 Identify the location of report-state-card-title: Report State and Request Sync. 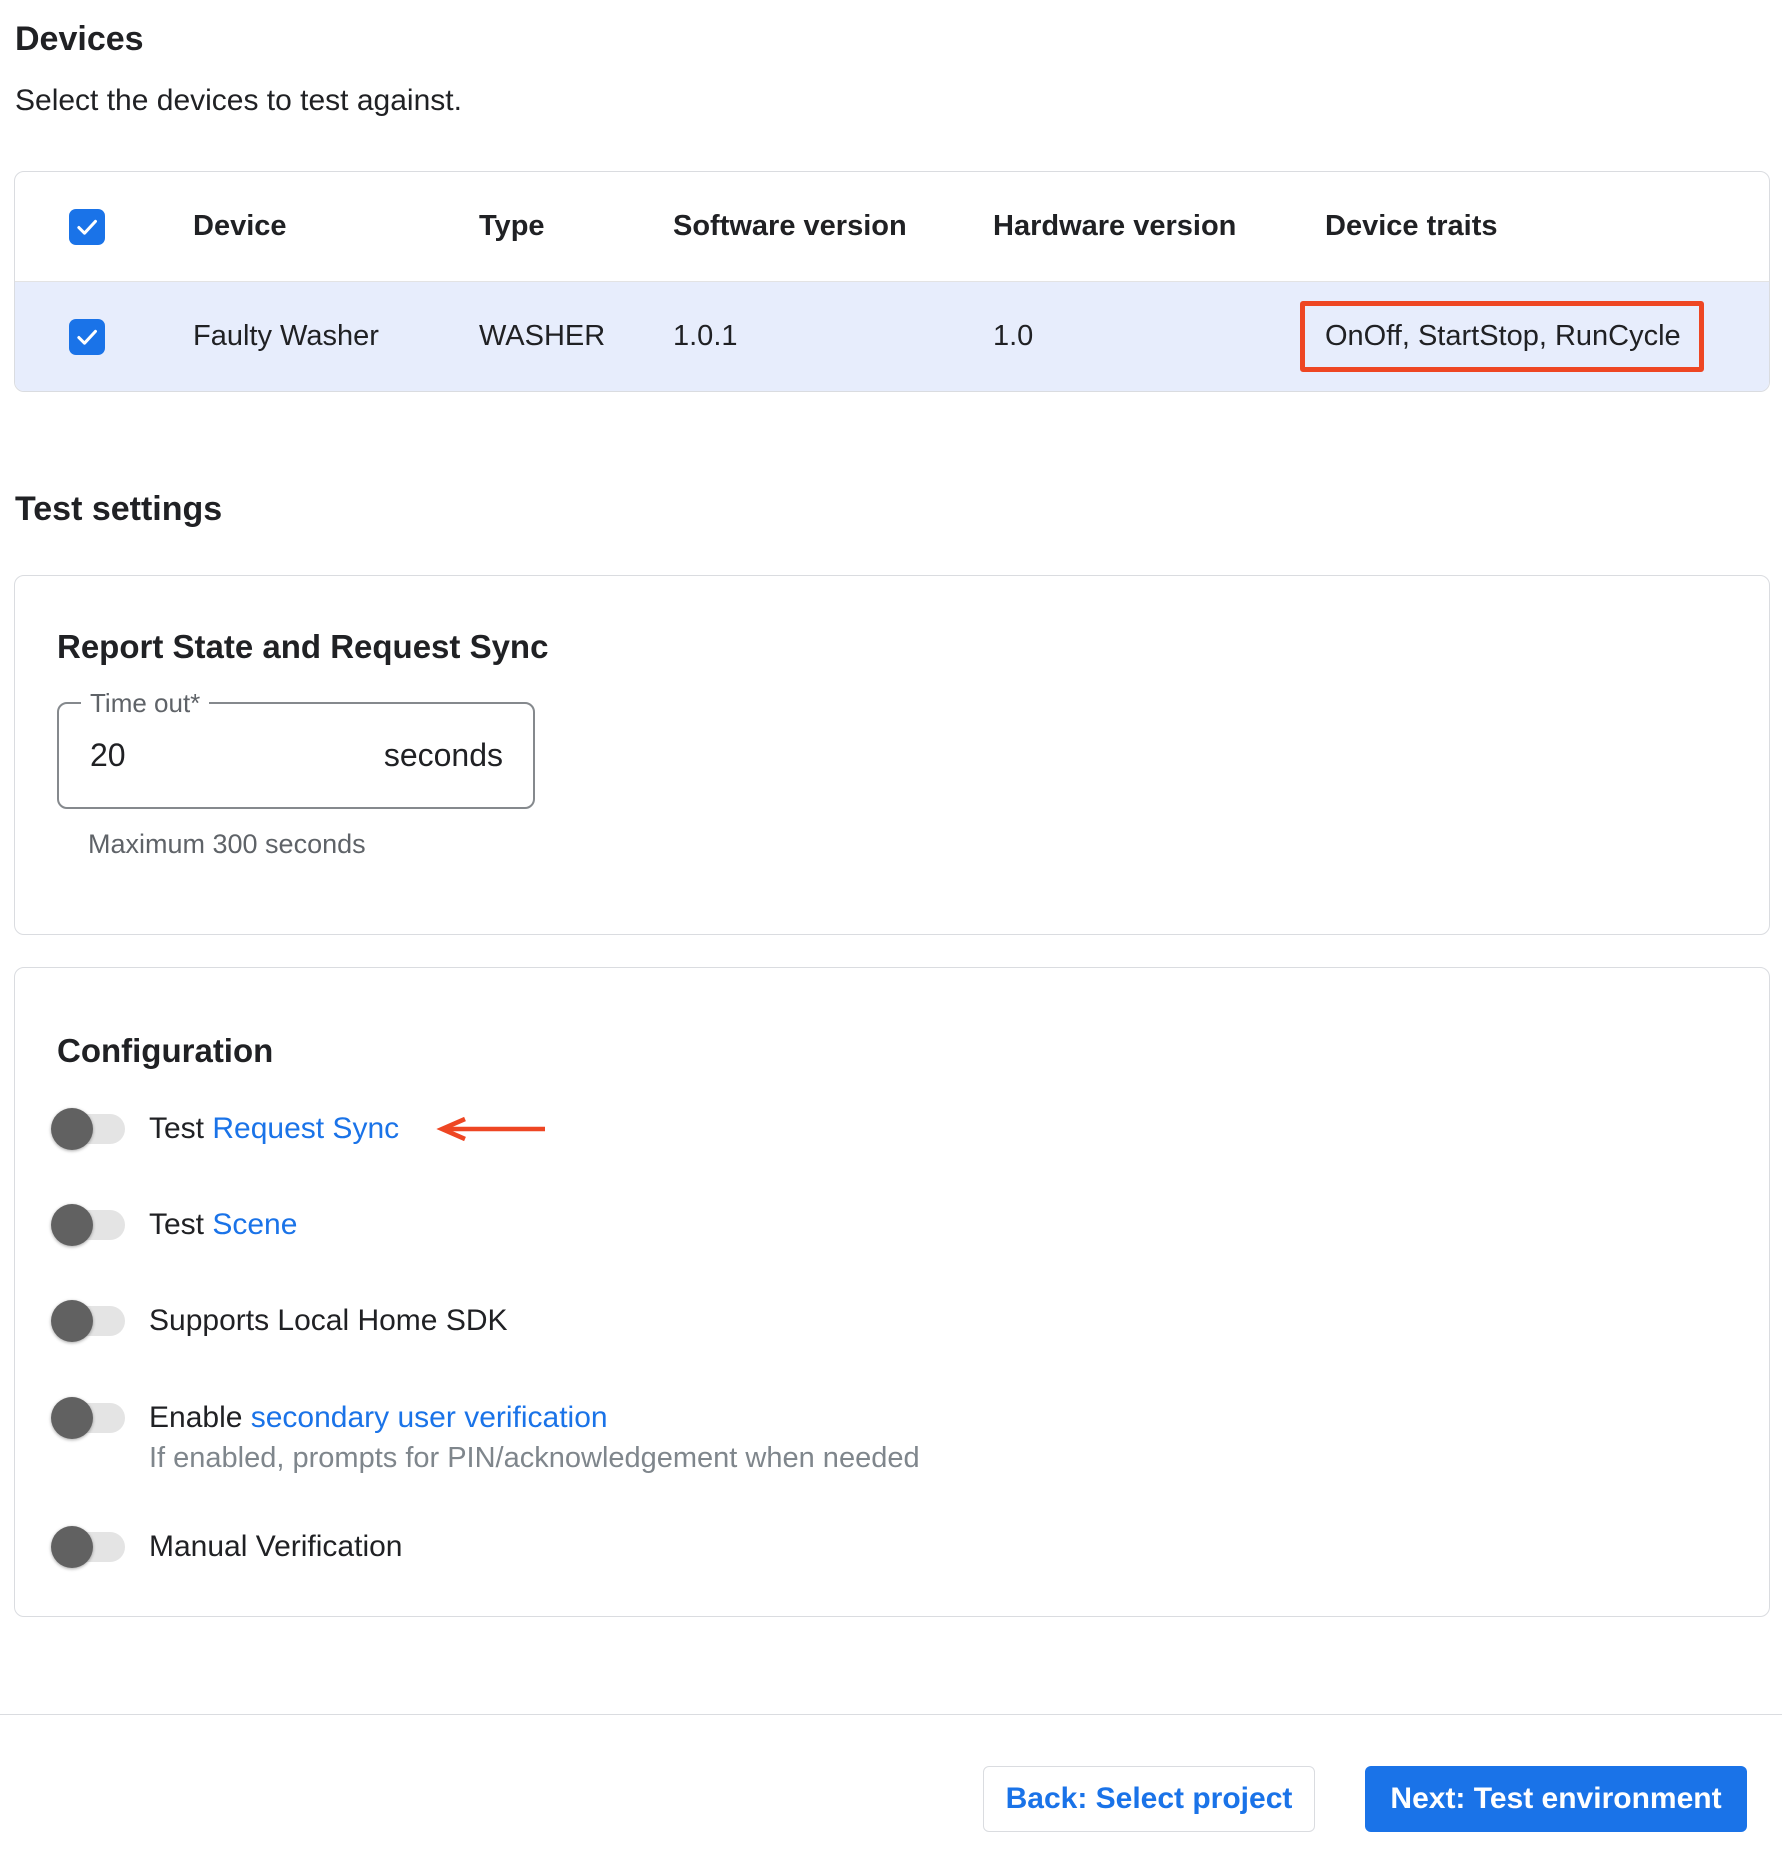
(303, 646).